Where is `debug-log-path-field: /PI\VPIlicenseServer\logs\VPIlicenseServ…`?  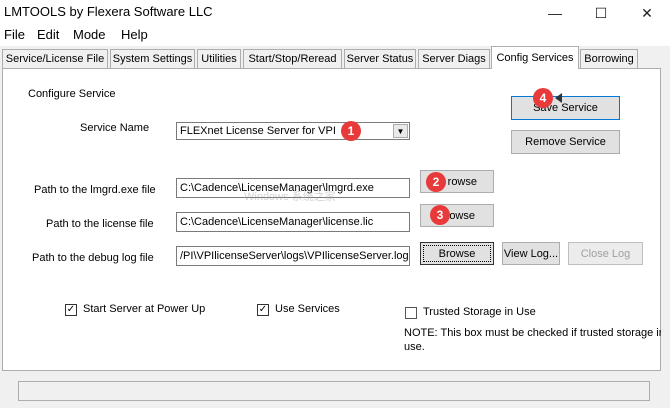
debug-log-path-field: /PI\VPIlicenseServer\logs\VPIlicenseServ… is located at coordinates (293, 256).